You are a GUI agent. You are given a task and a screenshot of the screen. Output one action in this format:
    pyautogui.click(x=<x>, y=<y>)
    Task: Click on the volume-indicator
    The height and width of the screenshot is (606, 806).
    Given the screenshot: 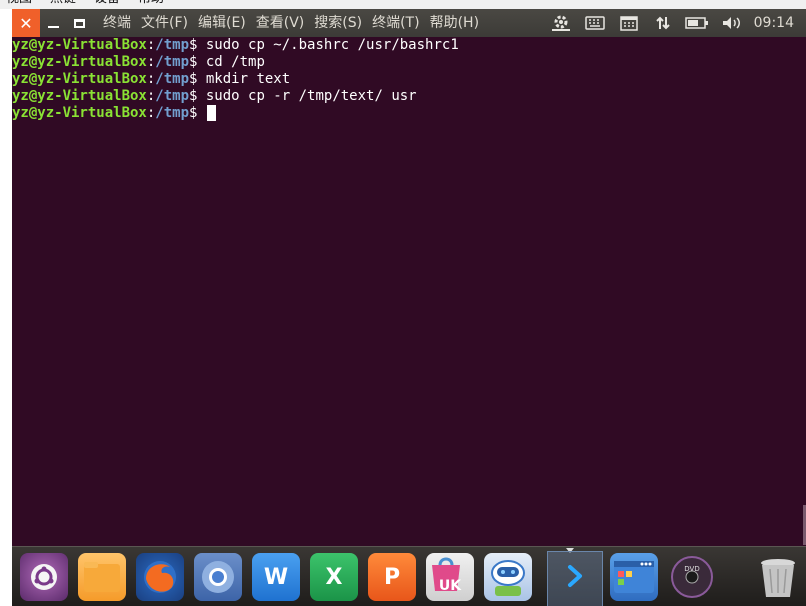 What is the action you would take?
    pyautogui.click(x=731, y=23)
    